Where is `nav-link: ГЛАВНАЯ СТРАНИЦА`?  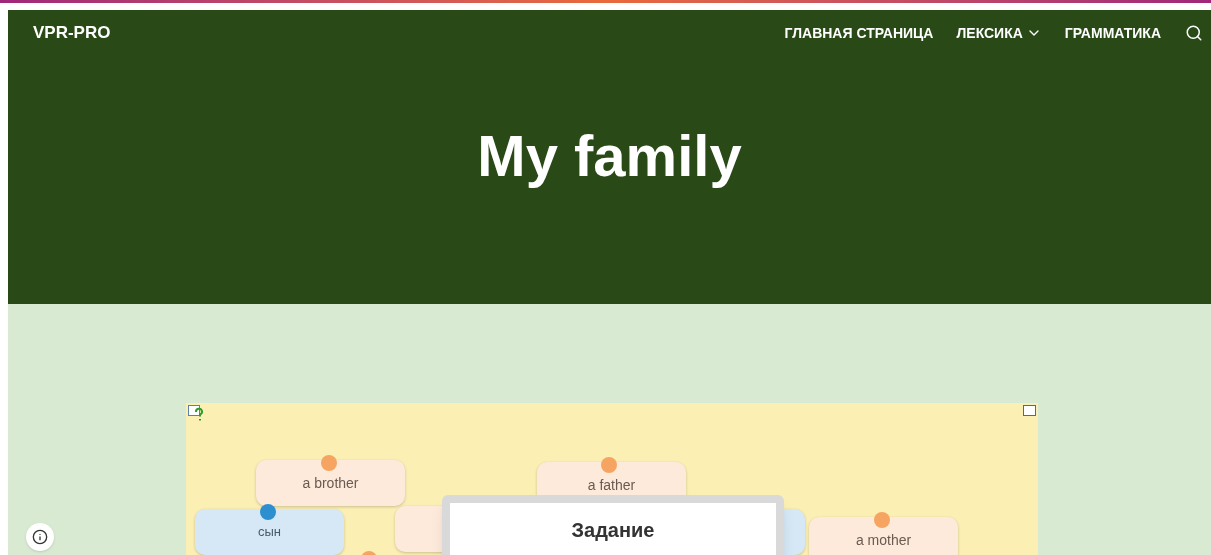 nav-link: ГЛАВНАЯ СТРАНИЦА is located at coordinates (859, 33).